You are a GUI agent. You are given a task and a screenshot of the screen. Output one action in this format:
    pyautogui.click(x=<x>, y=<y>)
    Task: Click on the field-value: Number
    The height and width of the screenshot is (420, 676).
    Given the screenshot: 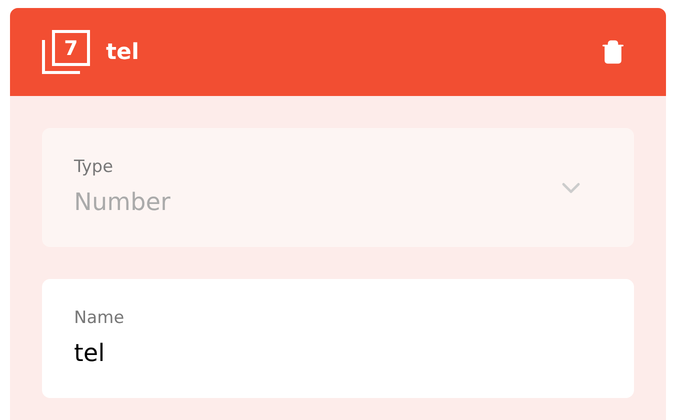 What is the action you would take?
    pyautogui.click(x=122, y=202)
    